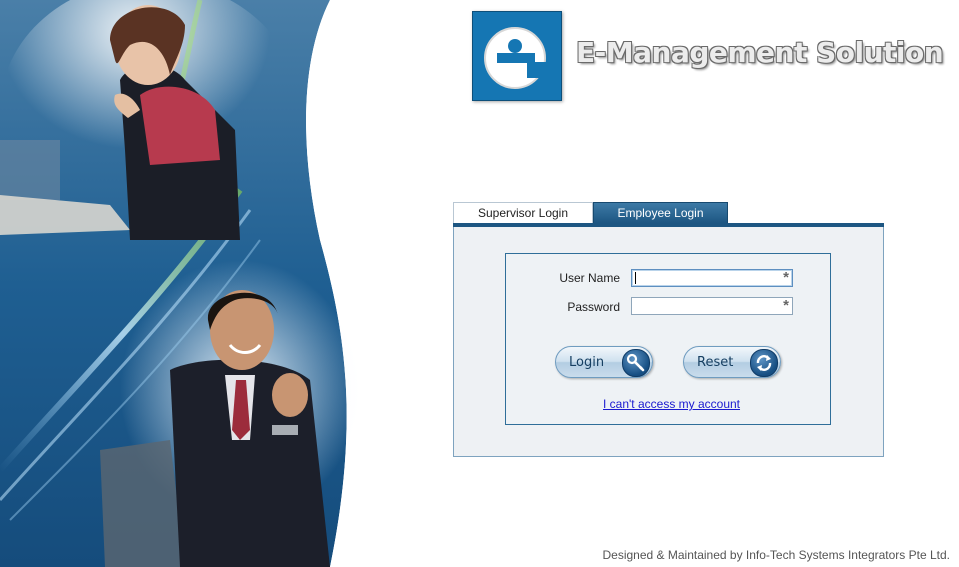 This screenshot has height=567, width=959. What do you see at coordinates (668, 225) in the screenshot?
I see `tab-underline` at bounding box center [668, 225].